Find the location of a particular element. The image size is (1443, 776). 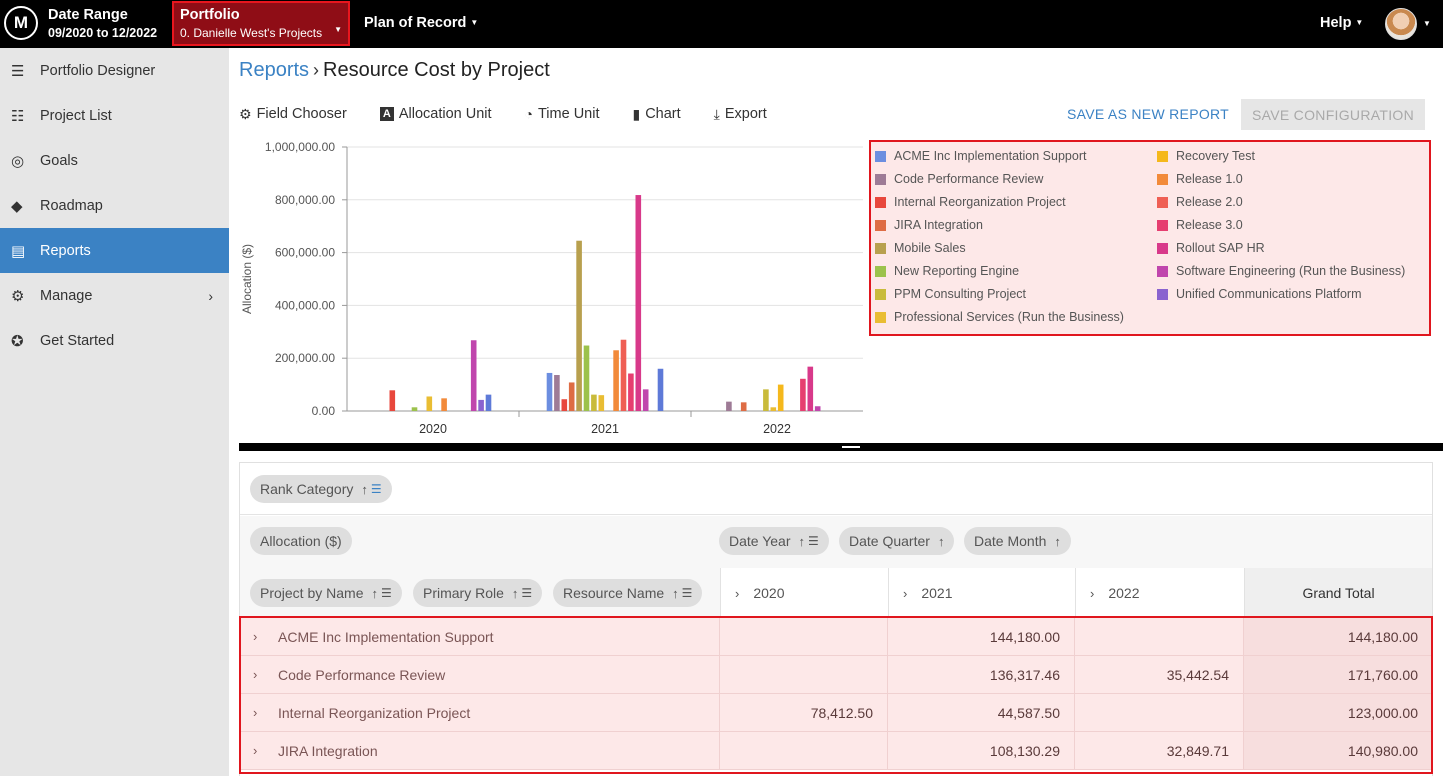

allocation-unit-button: A Allocation Unit is located at coordinates (435, 114).